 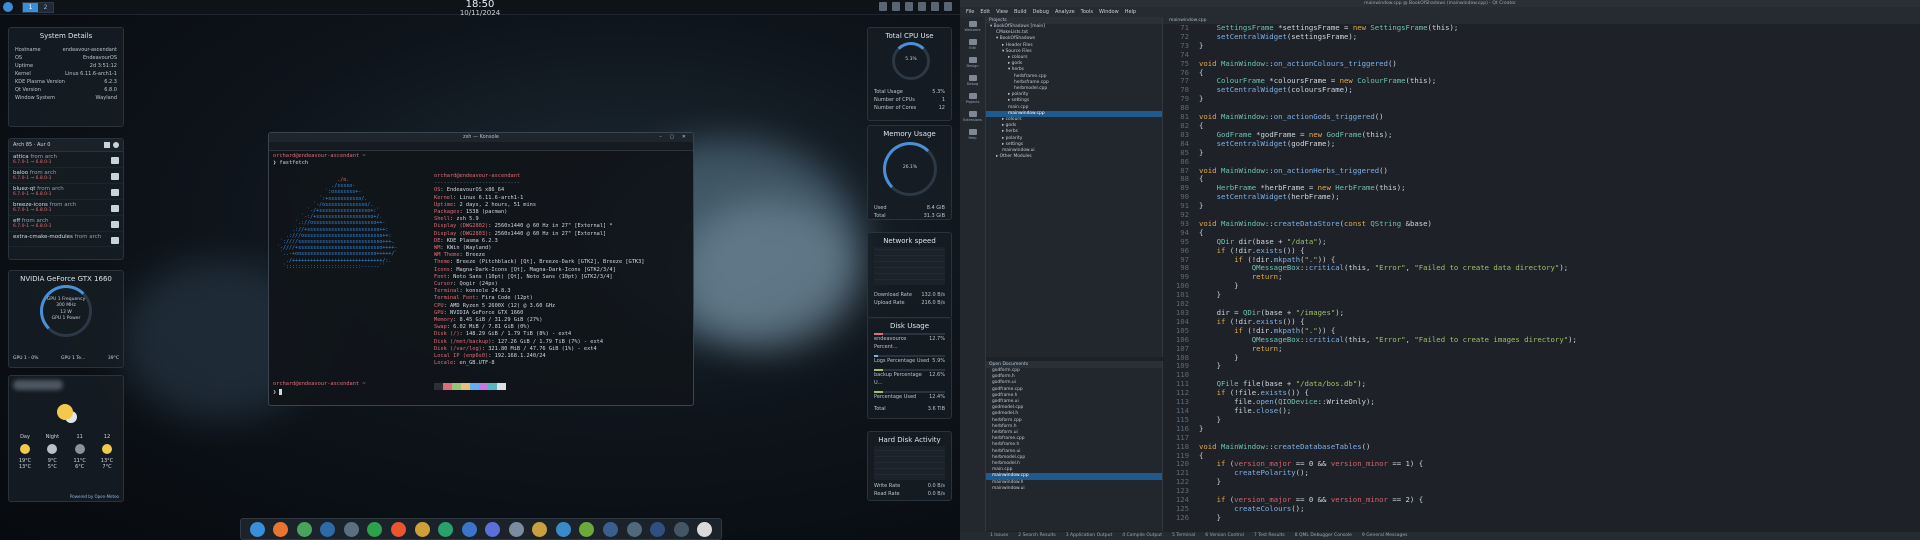 What do you see at coordinates (911, 59) in the screenshot?
I see `cpu-gauge-value: 5.3%` at bounding box center [911, 59].